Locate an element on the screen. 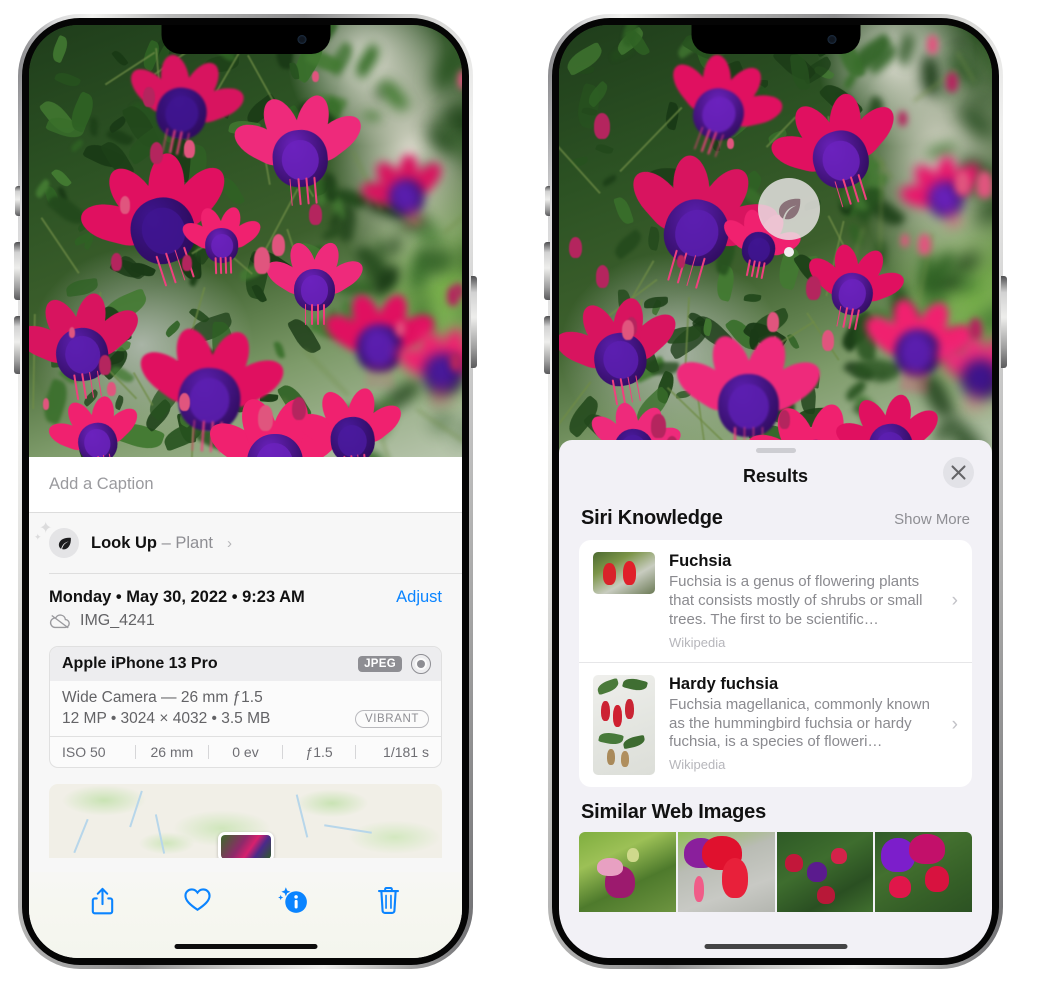  sheet-header: Results is located at coordinates (775, 476).